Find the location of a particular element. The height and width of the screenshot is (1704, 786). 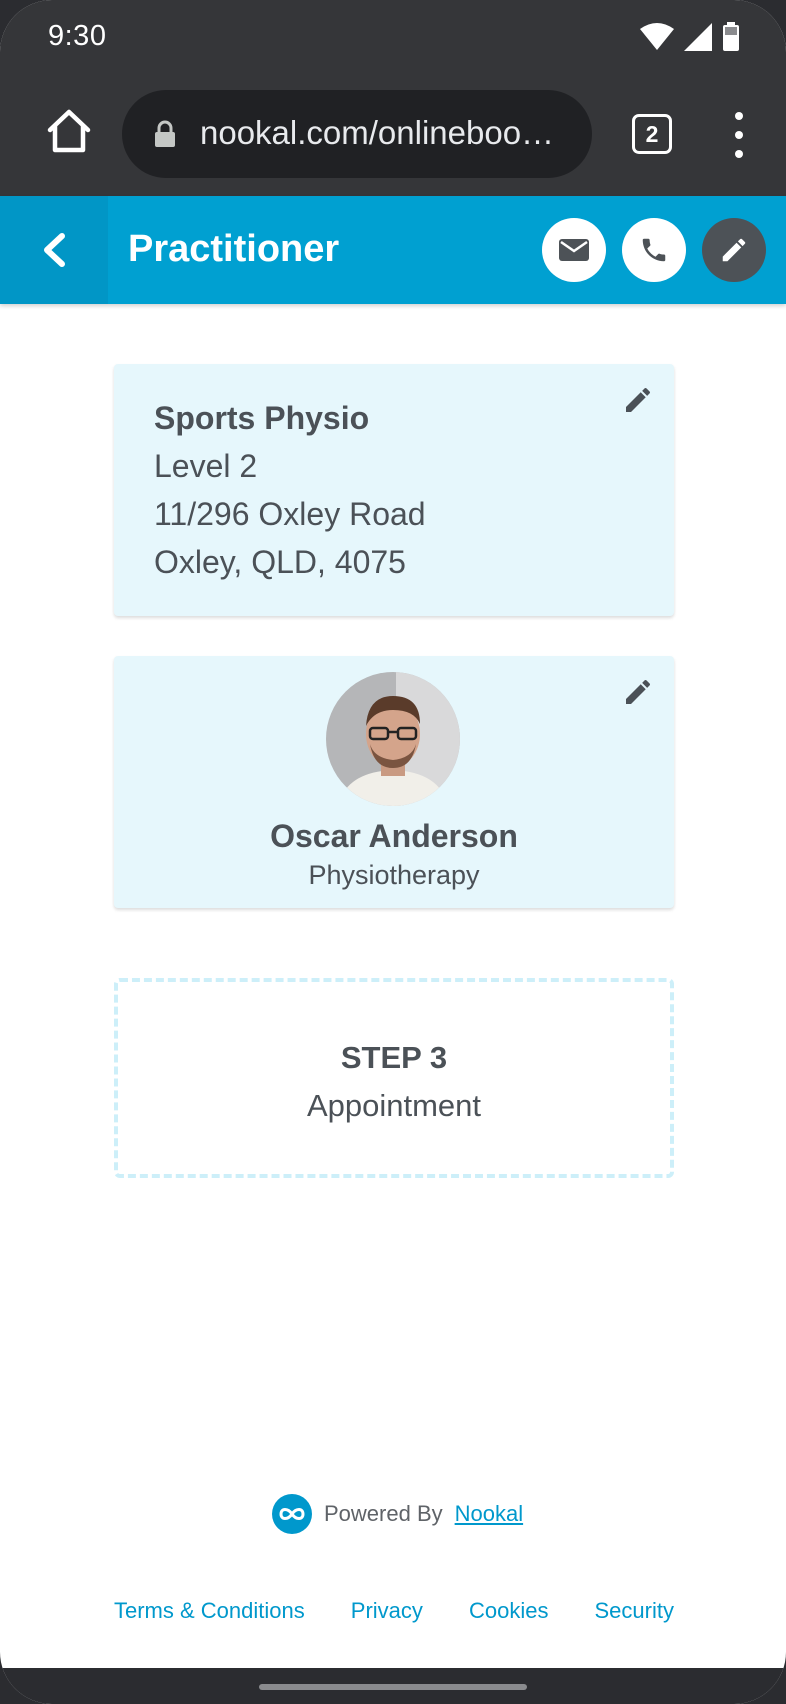

practitioner-card: Oscar Anderson Physiotherapy is located at coordinates (394, 782).